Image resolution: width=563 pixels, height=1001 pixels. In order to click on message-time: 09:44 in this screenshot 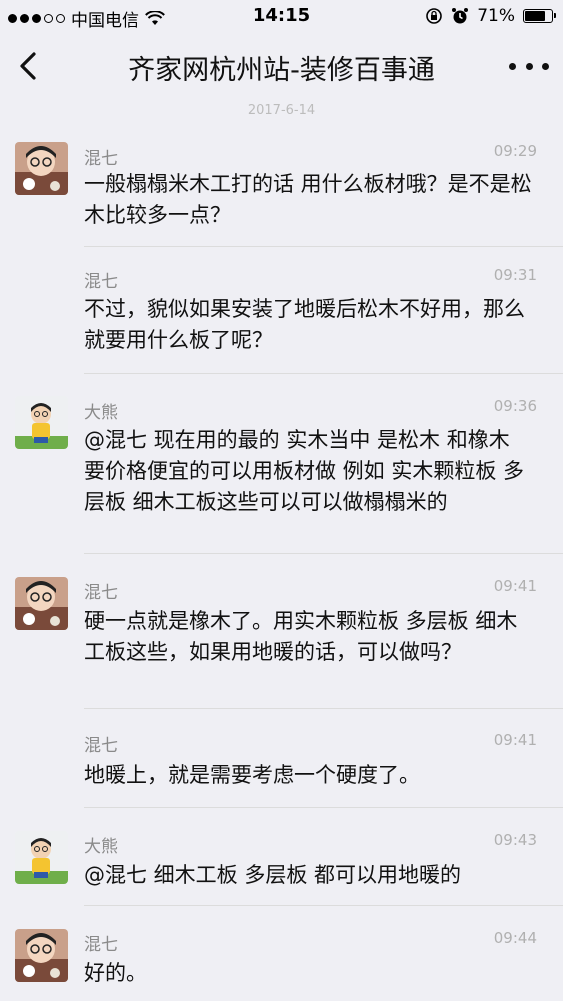, I will do `click(515, 938)`.